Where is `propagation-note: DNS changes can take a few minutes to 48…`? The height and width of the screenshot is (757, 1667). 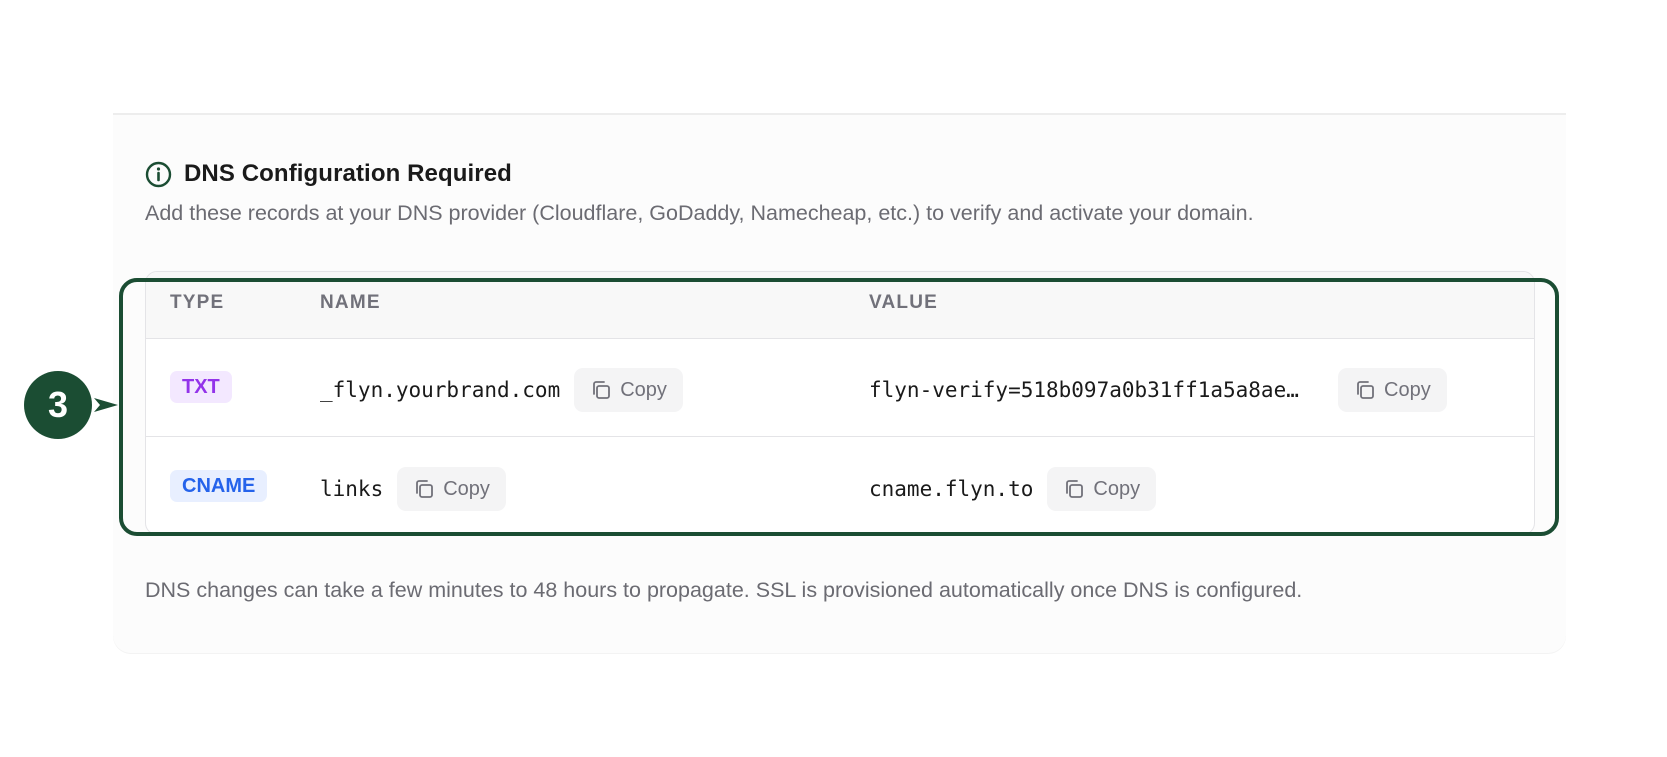 propagation-note: DNS changes can take a few minutes to 48… is located at coordinates (724, 590).